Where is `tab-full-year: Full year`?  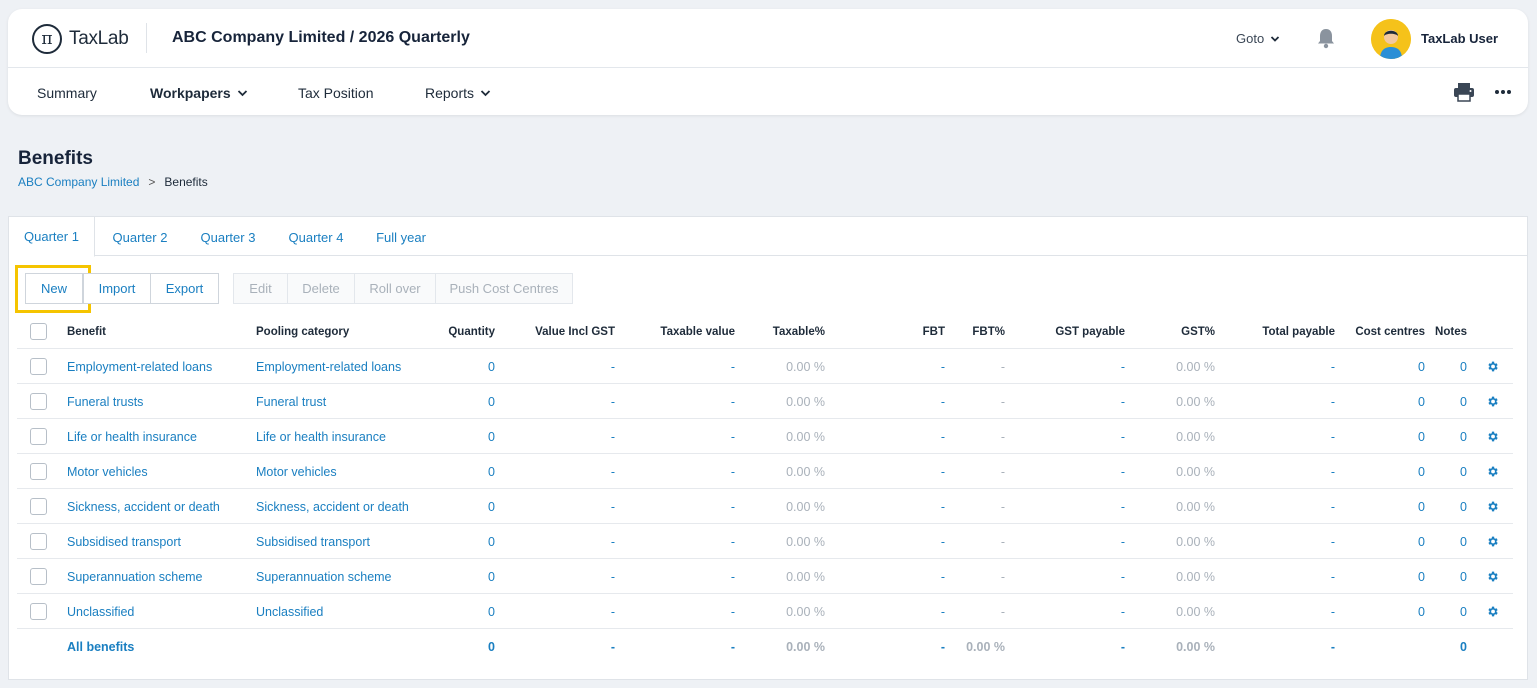 tab-full-year: Full year is located at coordinates (401, 237).